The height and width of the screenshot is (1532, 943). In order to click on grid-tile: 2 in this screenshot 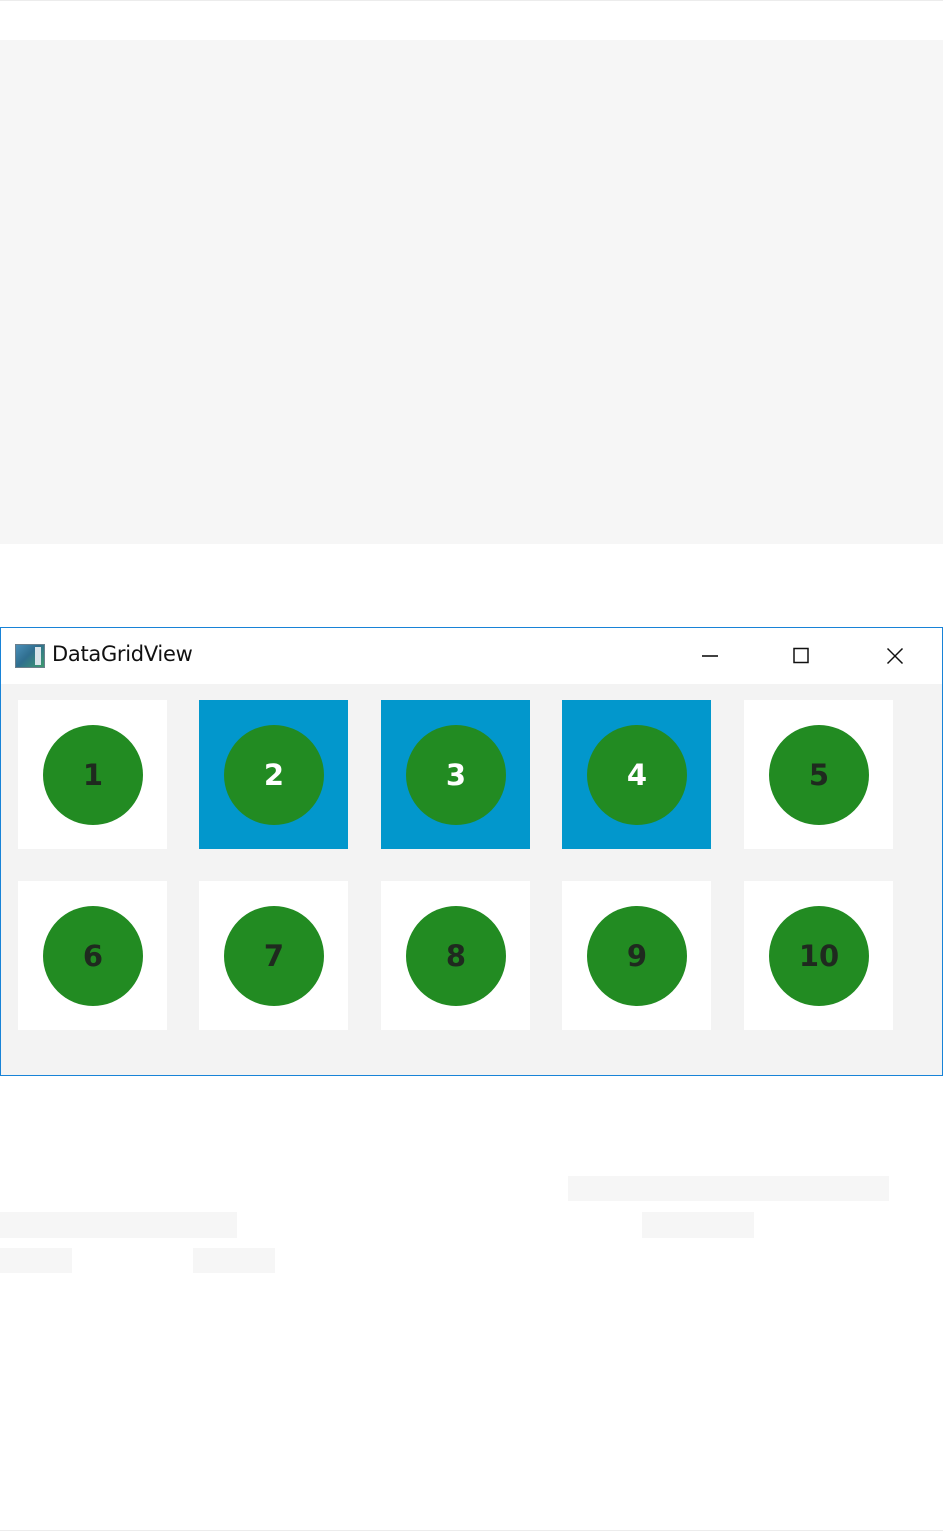, I will do `click(273, 774)`.